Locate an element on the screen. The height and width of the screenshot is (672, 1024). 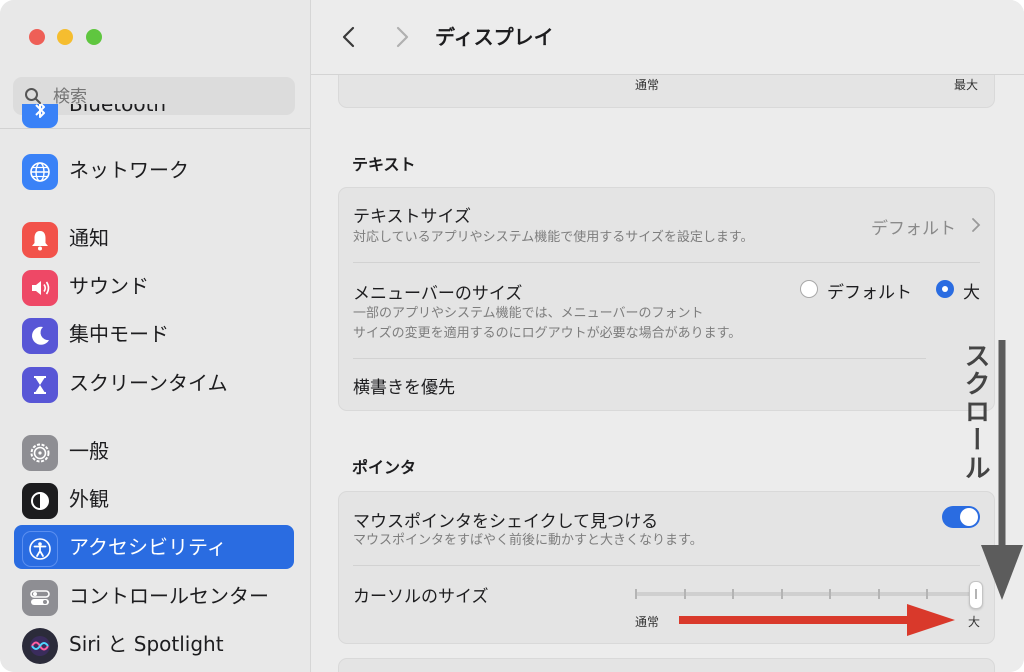
appearance-icon is located at coordinates (40, 501).